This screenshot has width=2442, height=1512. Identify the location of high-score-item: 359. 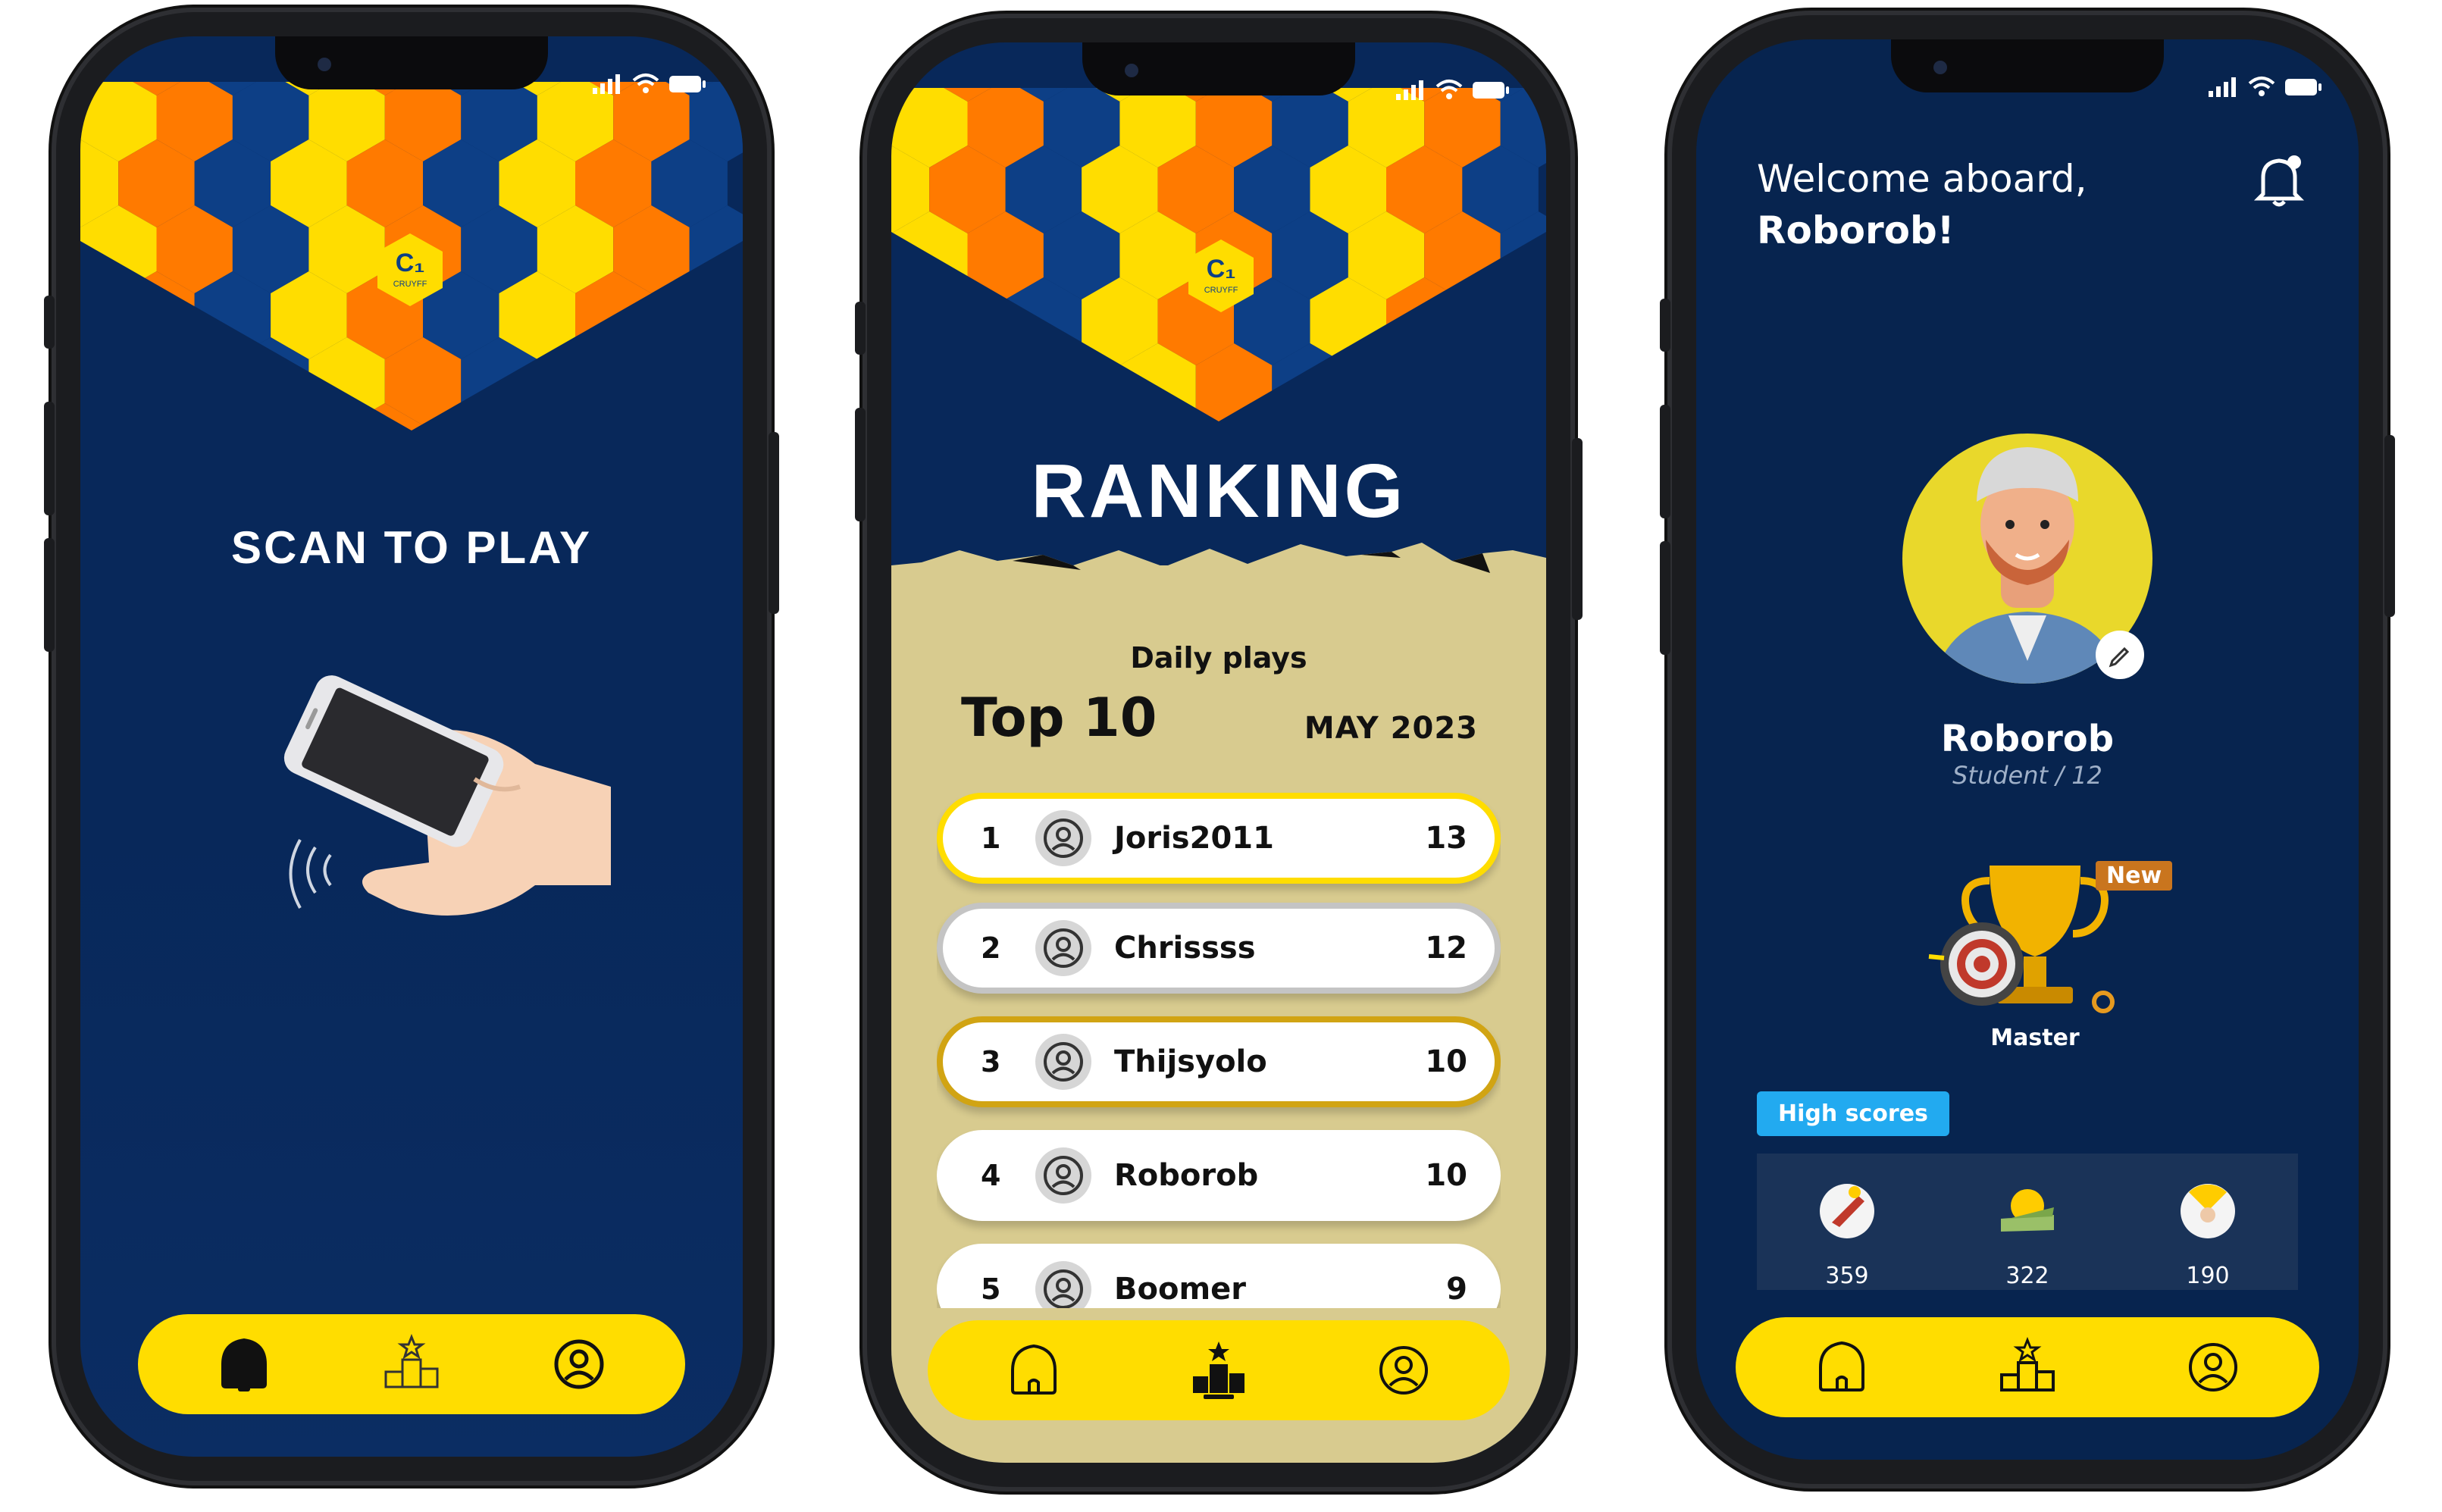
(1847, 1231).